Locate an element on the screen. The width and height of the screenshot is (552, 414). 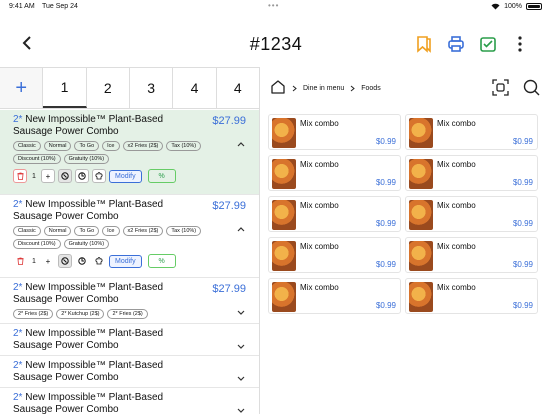
chip: 2* Kutchup (2$) is located at coordinates (80, 314).